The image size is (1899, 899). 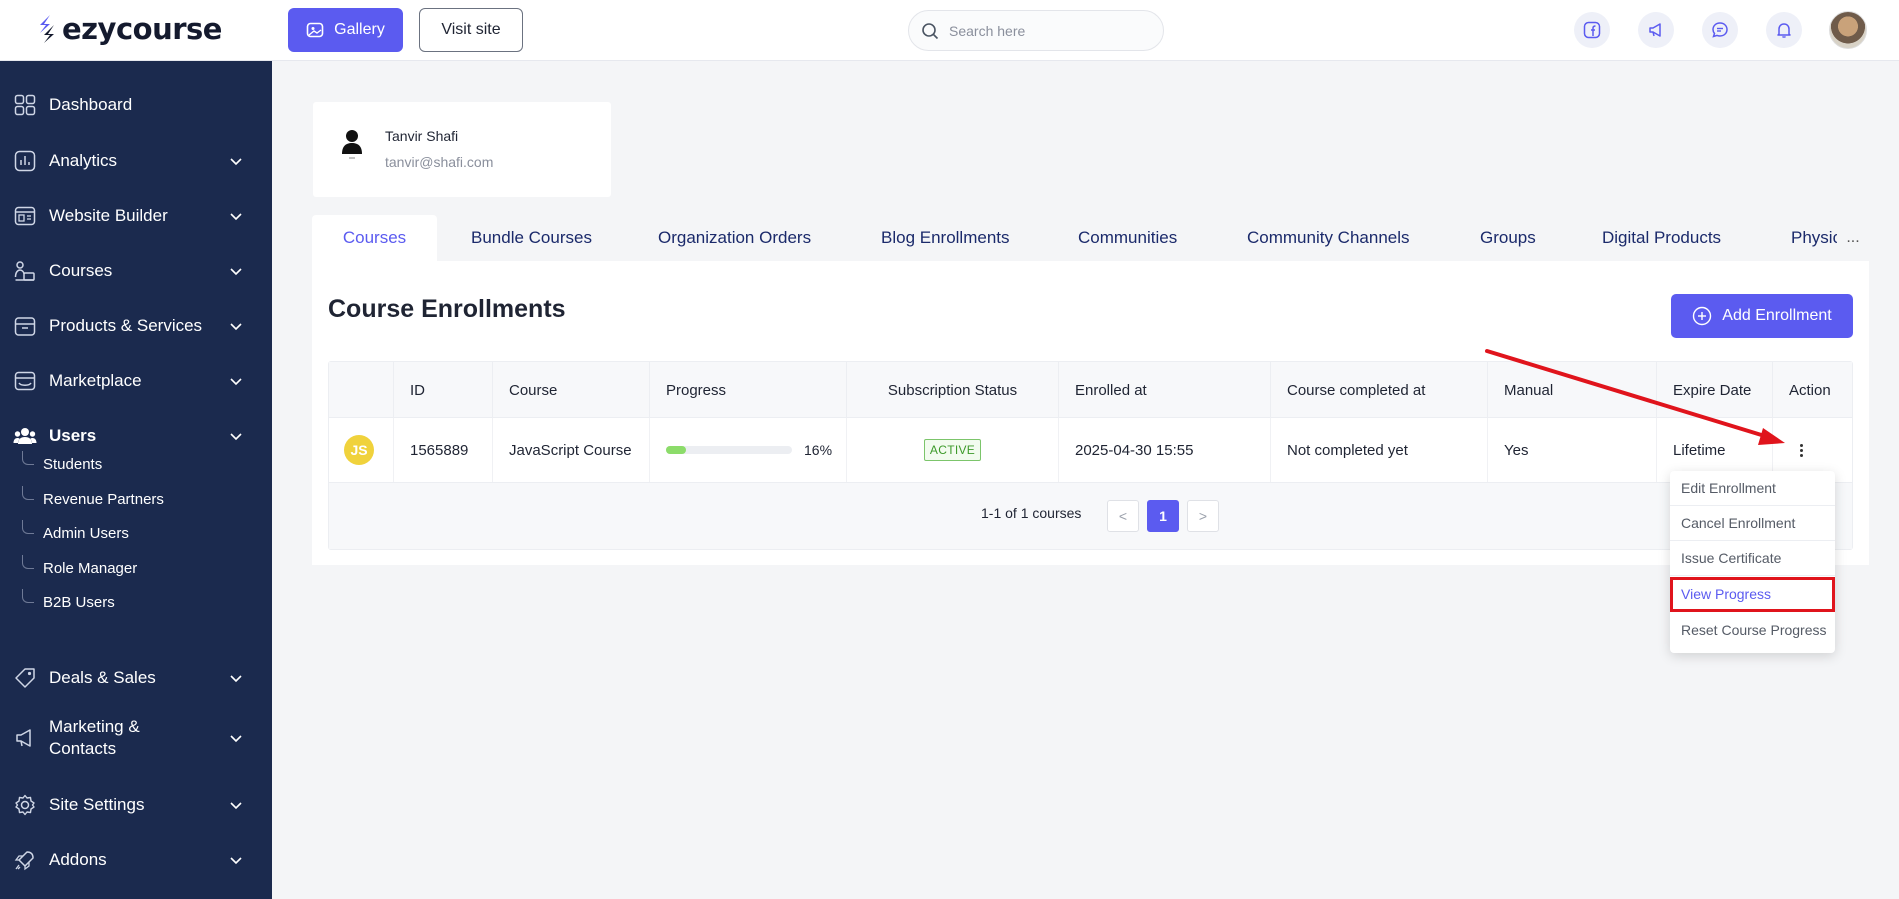 What do you see at coordinates (136, 860) in the screenshot?
I see `sidebar-item-addons: Addons` at bounding box center [136, 860].